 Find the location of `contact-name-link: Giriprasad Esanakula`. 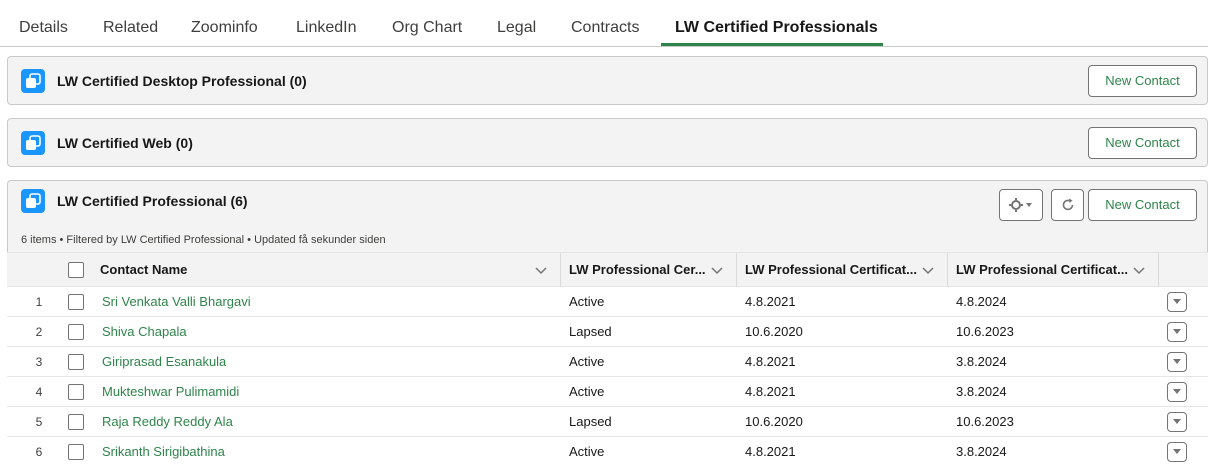

contact-name-link: Giriprasad Esanakula is located at coordinates (164, 362).